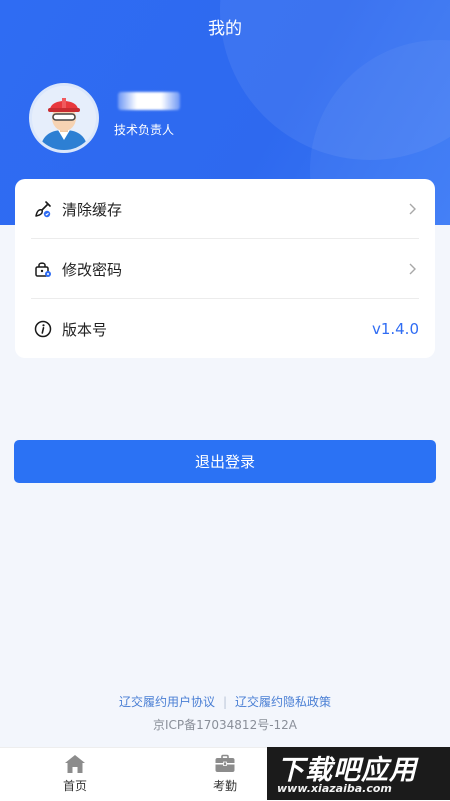 This screenshot has width=450, height=801. I want to click on logout-button: 退出登录, so click(225, 461).